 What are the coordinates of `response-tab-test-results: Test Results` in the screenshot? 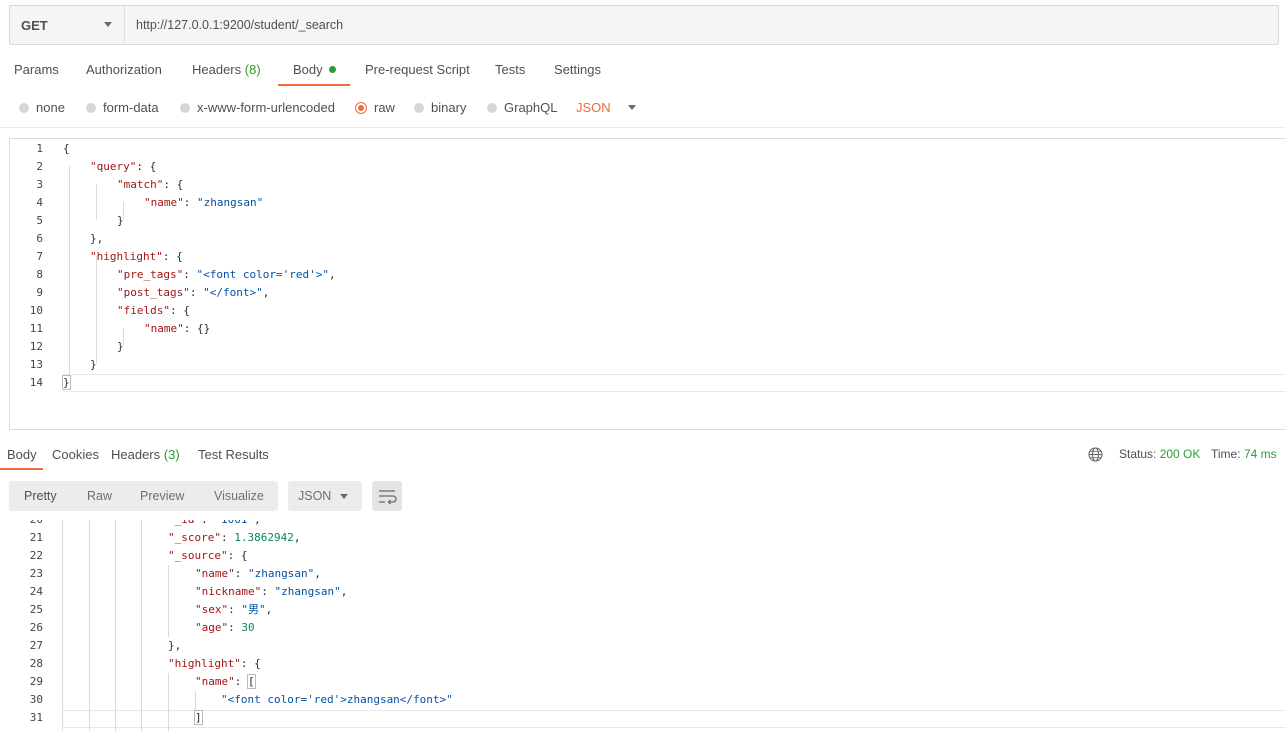 It's located at (233, 454).